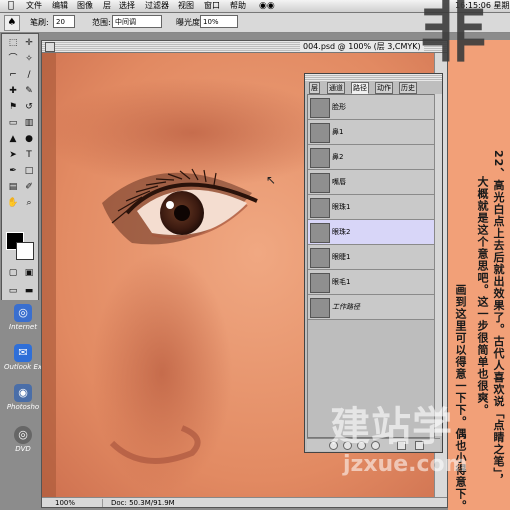  What do you see at coordinates (29, 291) in the screenshot?
I see `screen-mode-full-icon: ▬` at bounding box center [29, 291].